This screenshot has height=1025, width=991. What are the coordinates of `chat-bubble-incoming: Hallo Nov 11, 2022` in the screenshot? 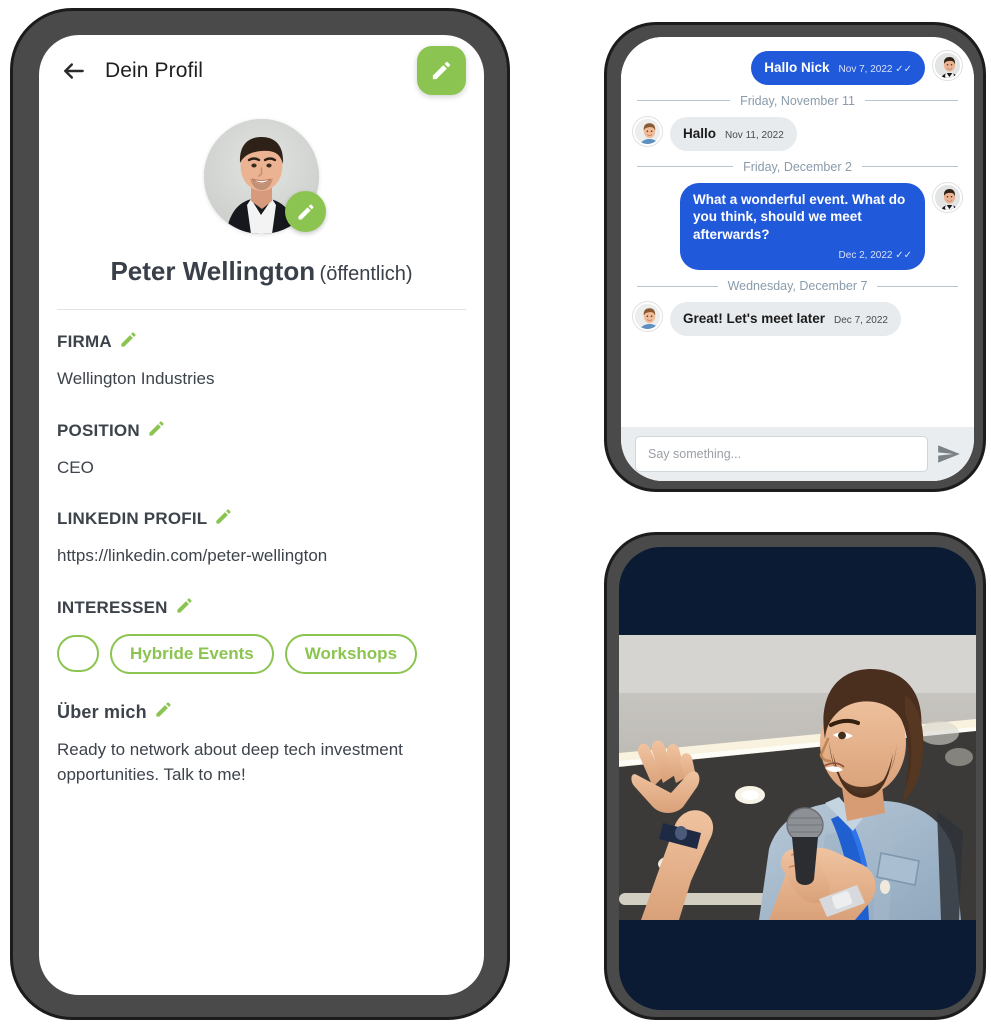 It's located at (733, 133).